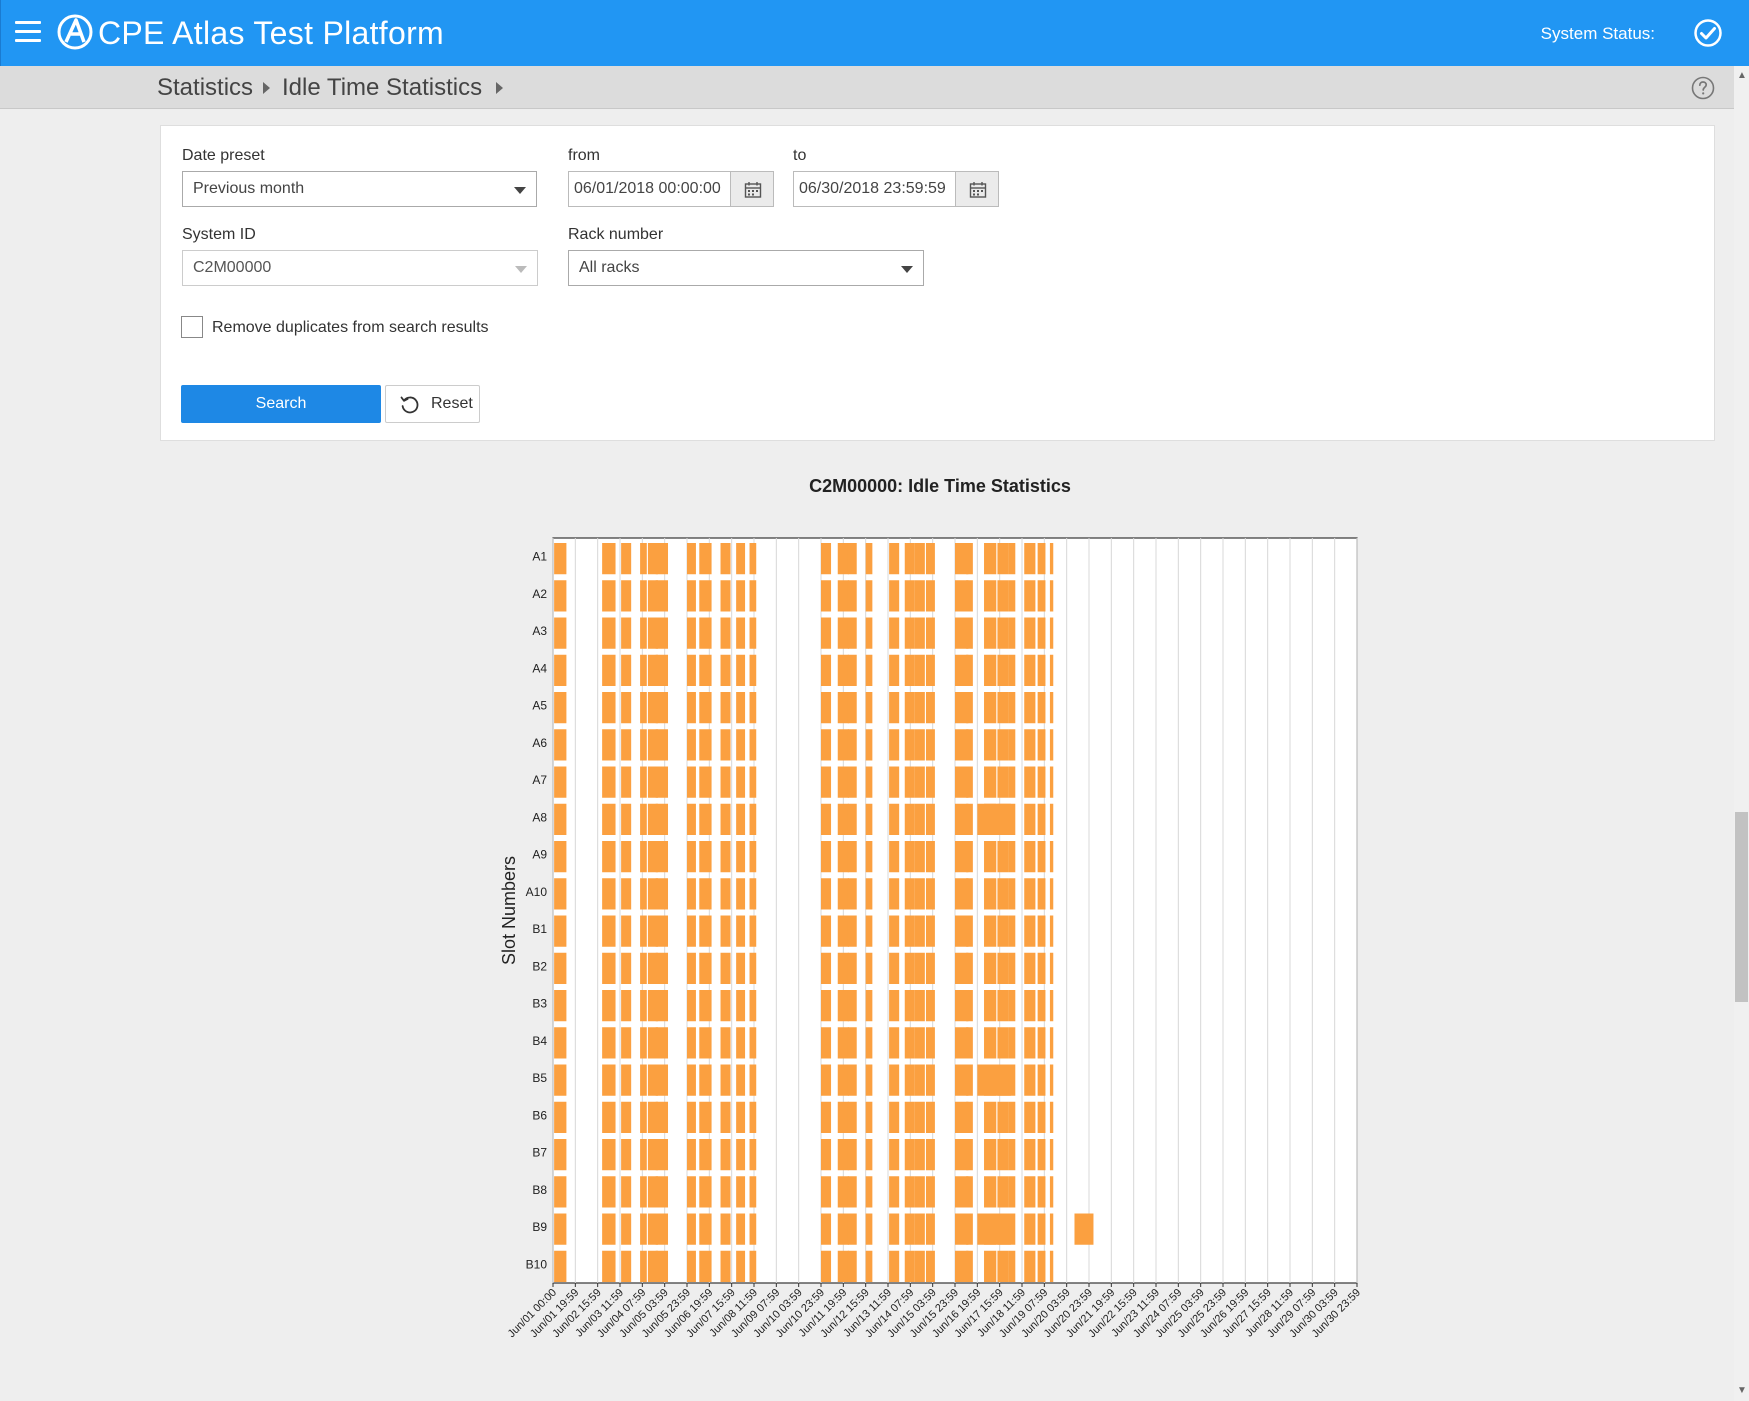 This screenshot has height=1401, width=1749. What do you see at coordinates (359, 189) in the screenshot?
I see `date-preset-select: Previous month` at bounding box center [359, 189].